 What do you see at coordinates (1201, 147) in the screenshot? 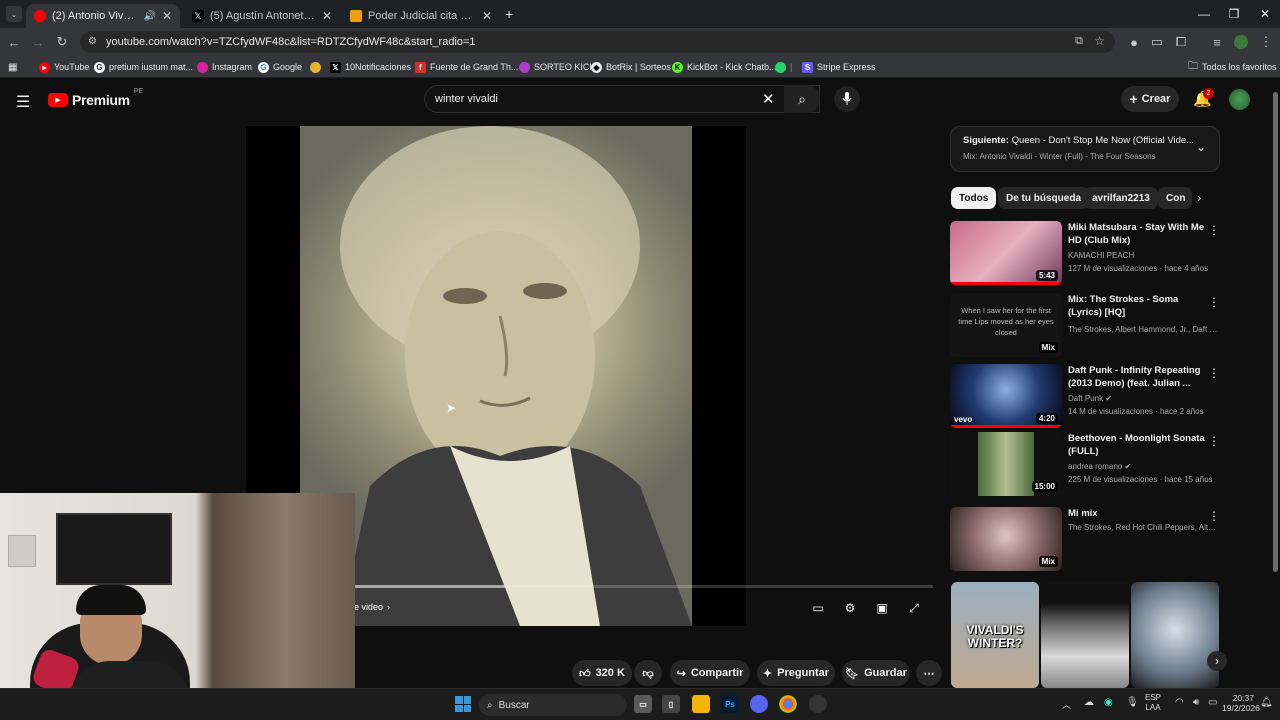
I see `chevron-down-icon: ⌄` at bounding box center [1201, 147].